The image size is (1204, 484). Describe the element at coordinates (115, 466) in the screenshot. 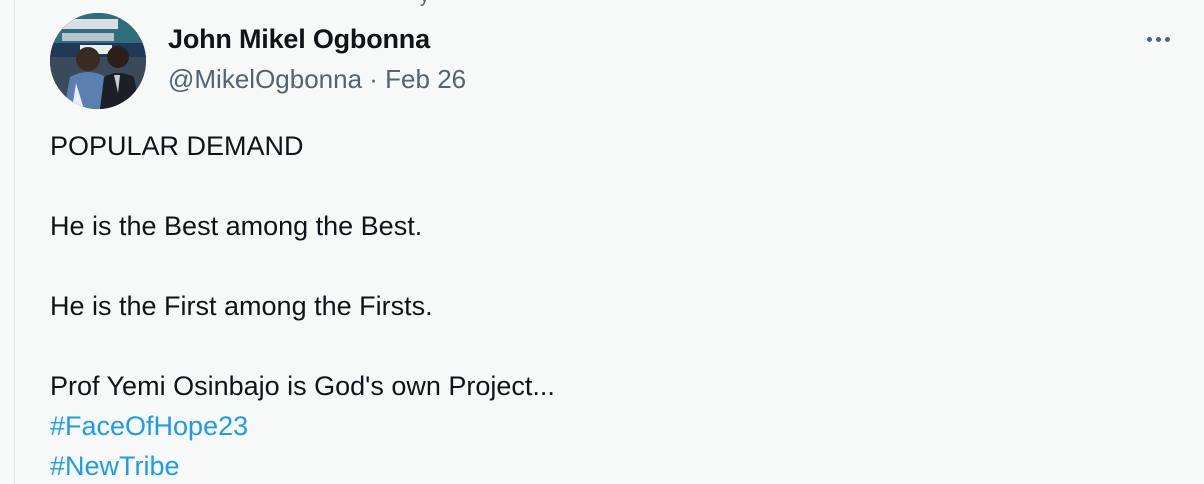

I see `hashtag-link: #NewTribe` at that location.